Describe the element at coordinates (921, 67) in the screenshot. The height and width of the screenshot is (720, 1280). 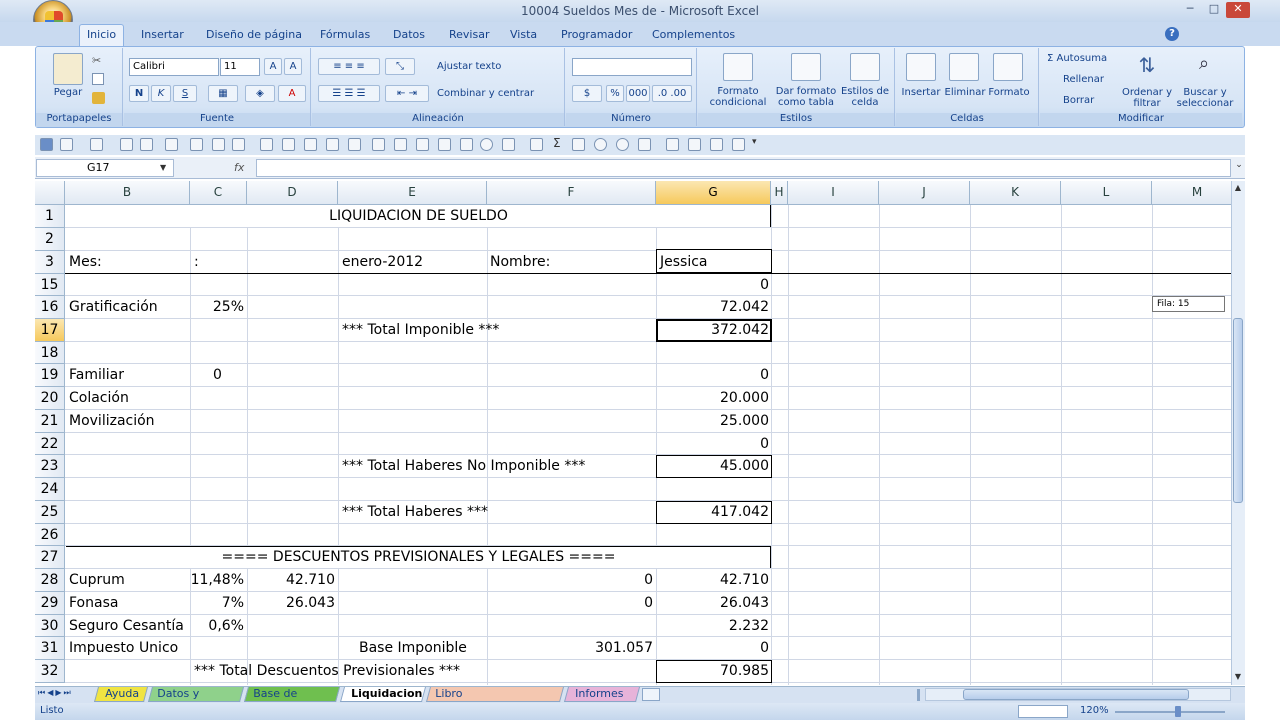
I see `insert-cells-icon` at that location.